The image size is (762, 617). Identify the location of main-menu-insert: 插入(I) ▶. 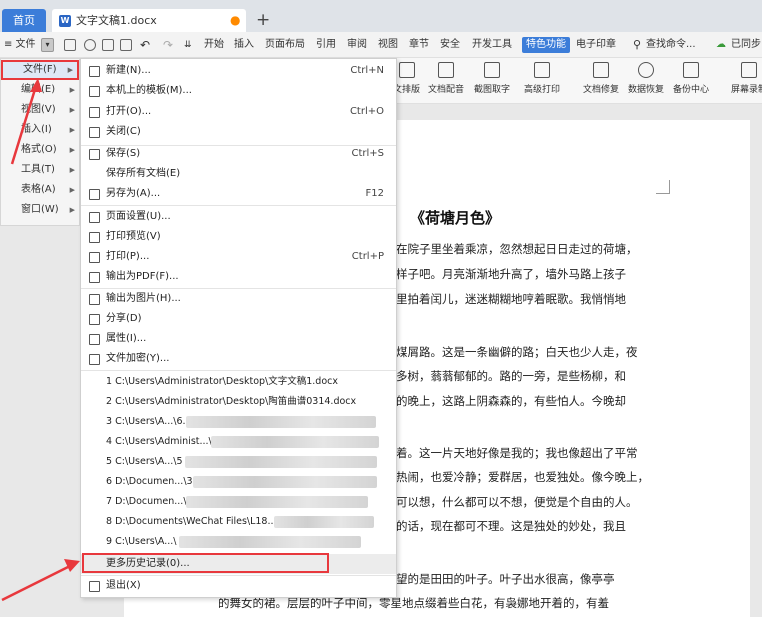
(40, 130).